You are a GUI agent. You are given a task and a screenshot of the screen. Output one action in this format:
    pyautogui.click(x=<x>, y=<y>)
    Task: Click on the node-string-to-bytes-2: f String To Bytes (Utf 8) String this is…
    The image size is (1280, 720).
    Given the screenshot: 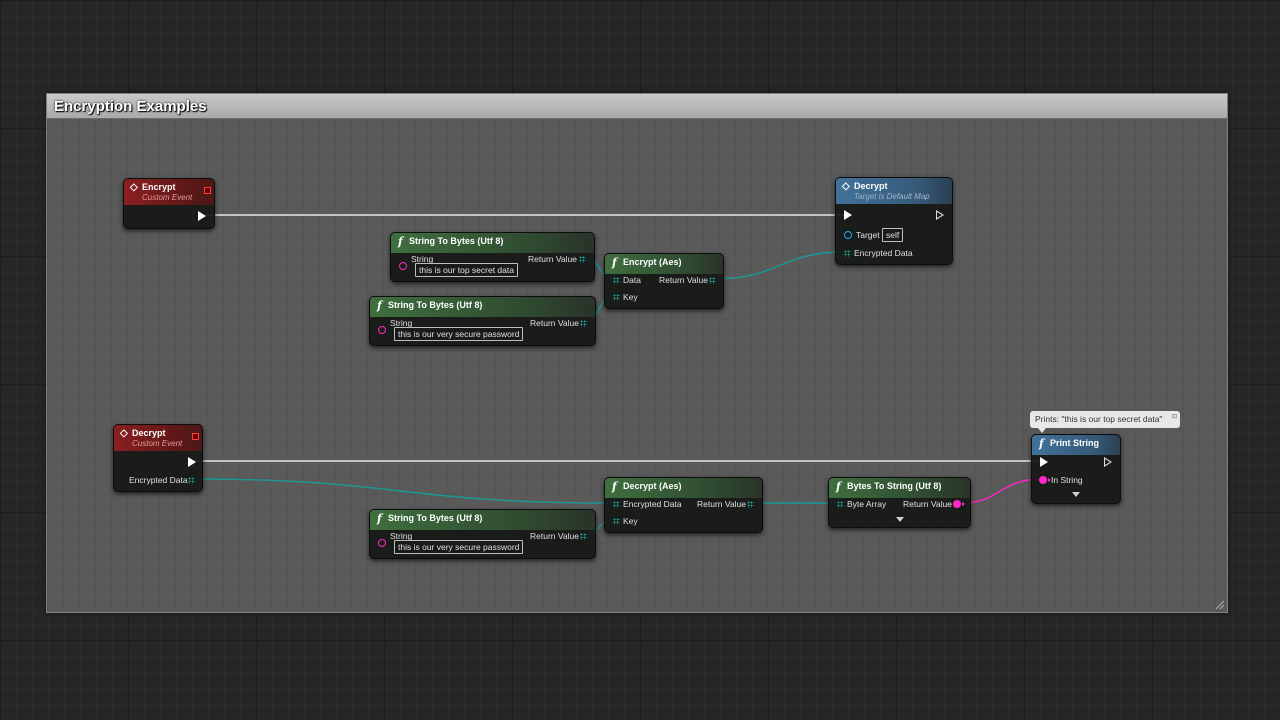 What is the action you would take?
    pyautogui.click(x=482, y=321)
    